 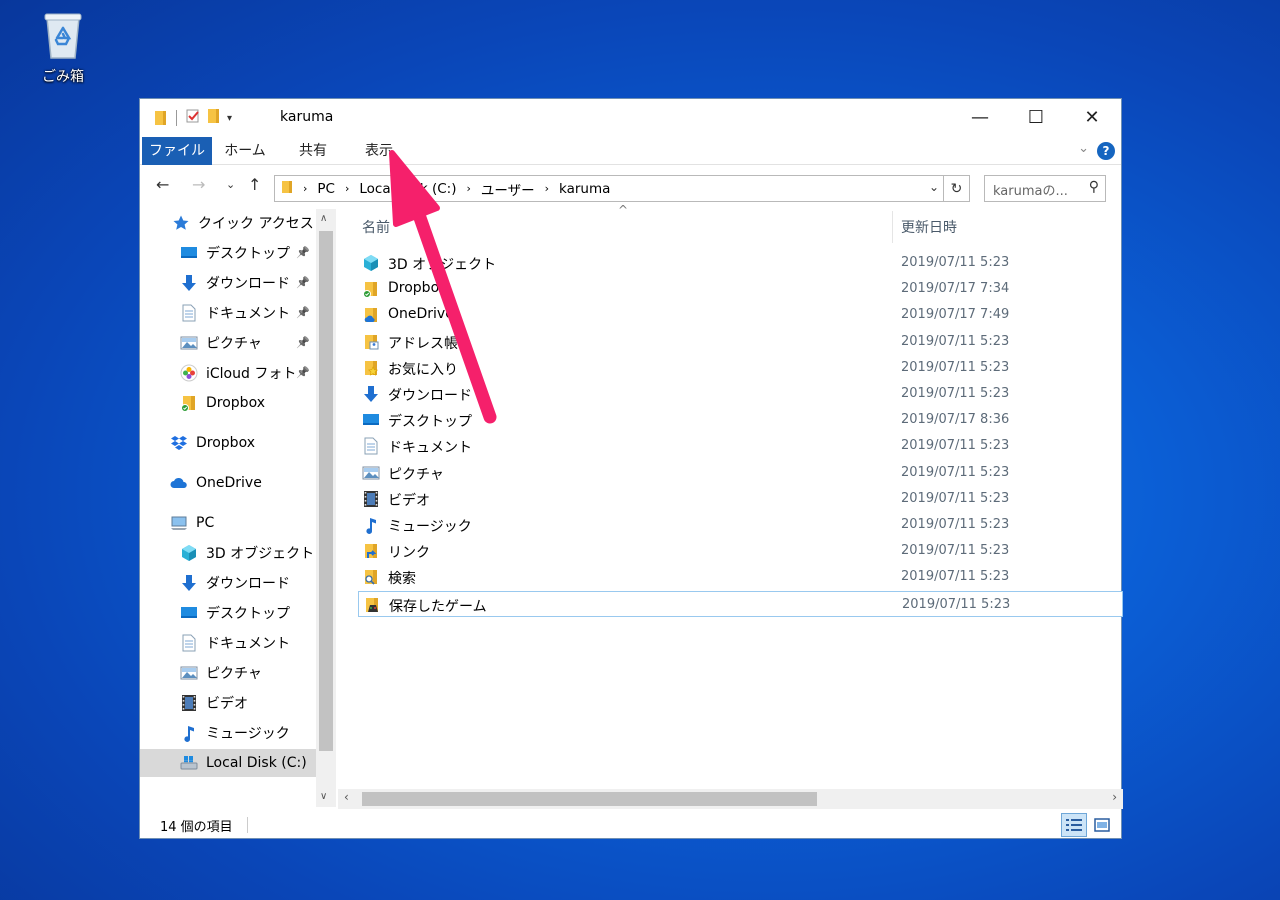 I want to click on maximize-button: ☐, so click(x=1036, y=117).